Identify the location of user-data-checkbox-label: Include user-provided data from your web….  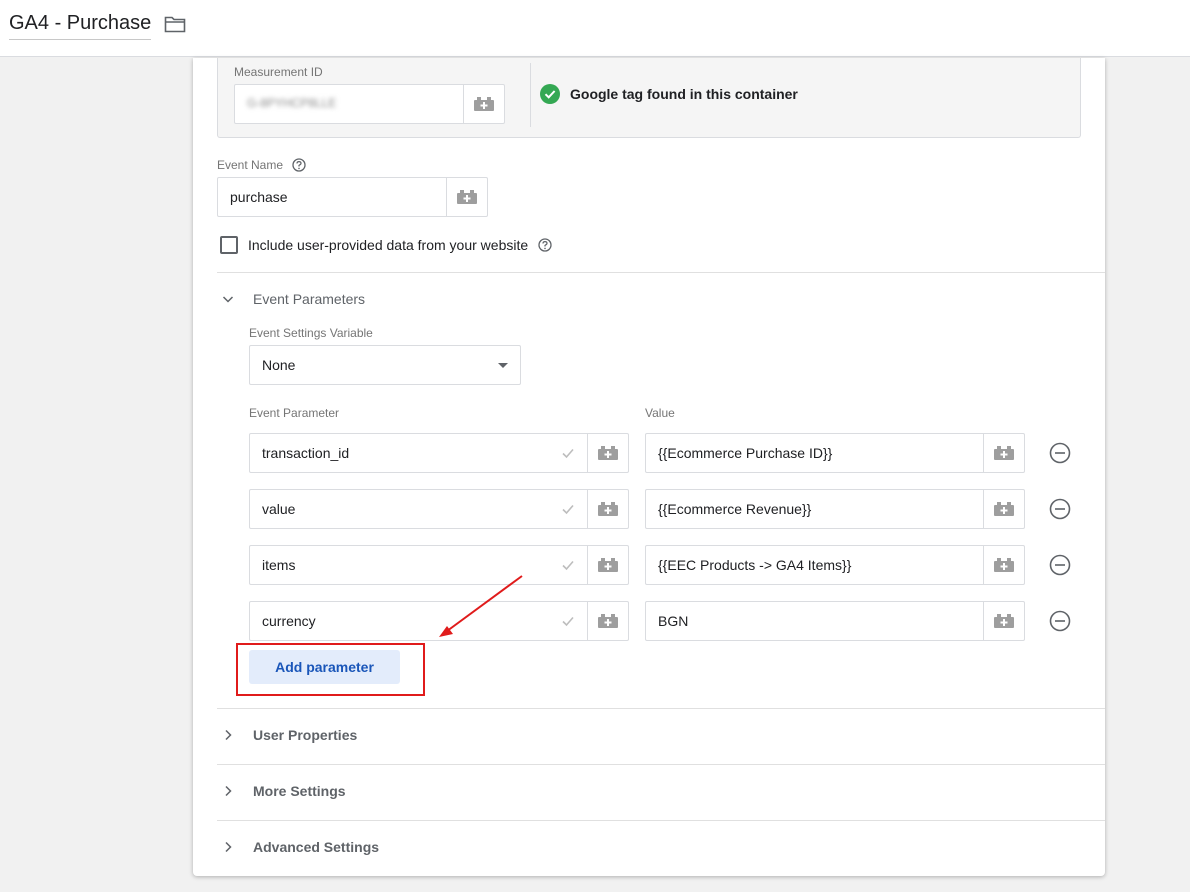
(388, 245).